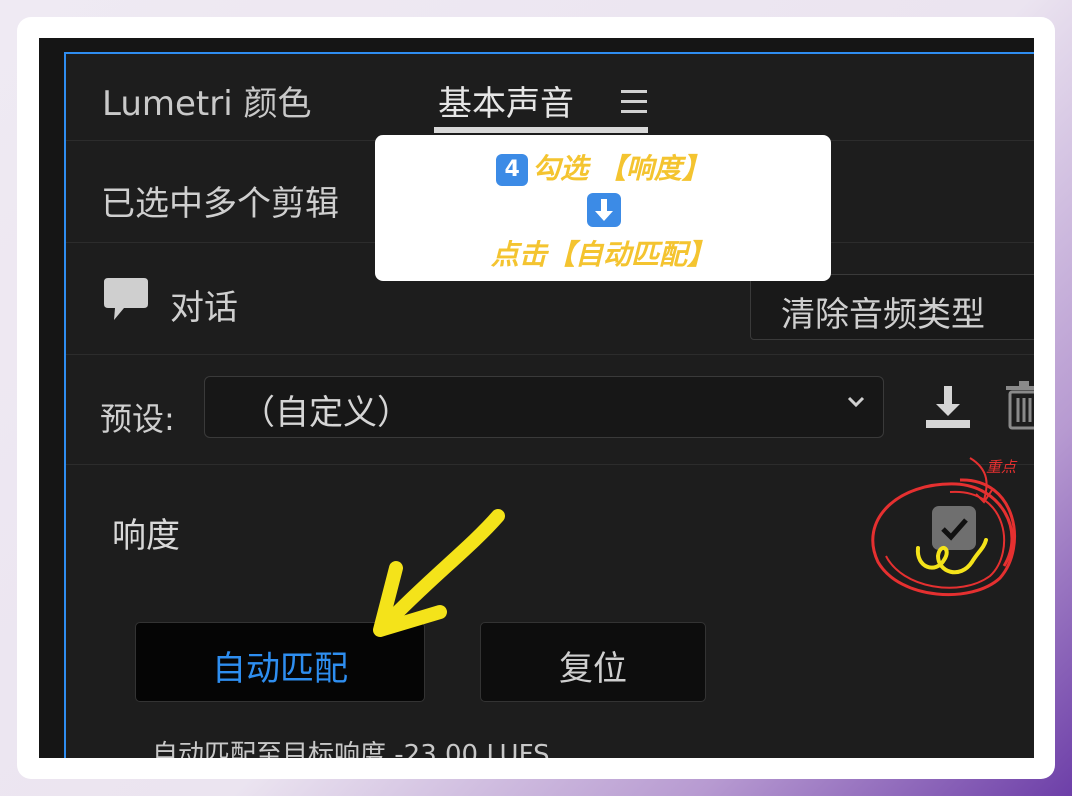 This screenshot has width=1072, height=796. What do you see at coordinates (351, 749) in the screenshot?
I see `loudness-status-text: 自动匹配至目标响度 -23.00 LUFS` at bounding box center [351, 749].